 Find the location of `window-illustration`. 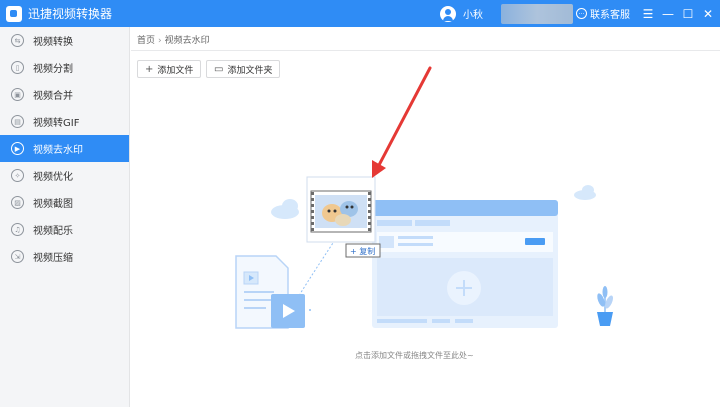

window-illustration is located at coordinates (465, 264).